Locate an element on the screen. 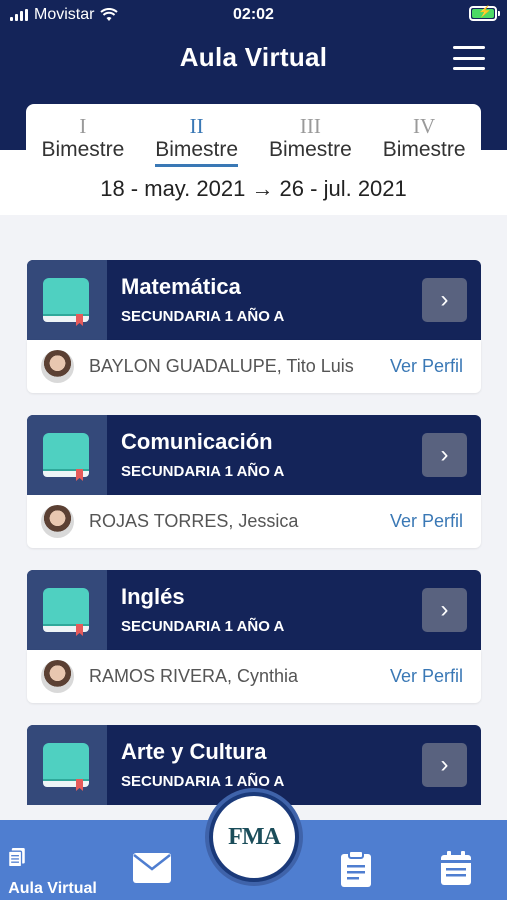  nav-aula-virtual: Aula Virtual is located at coordinates (52, 860).